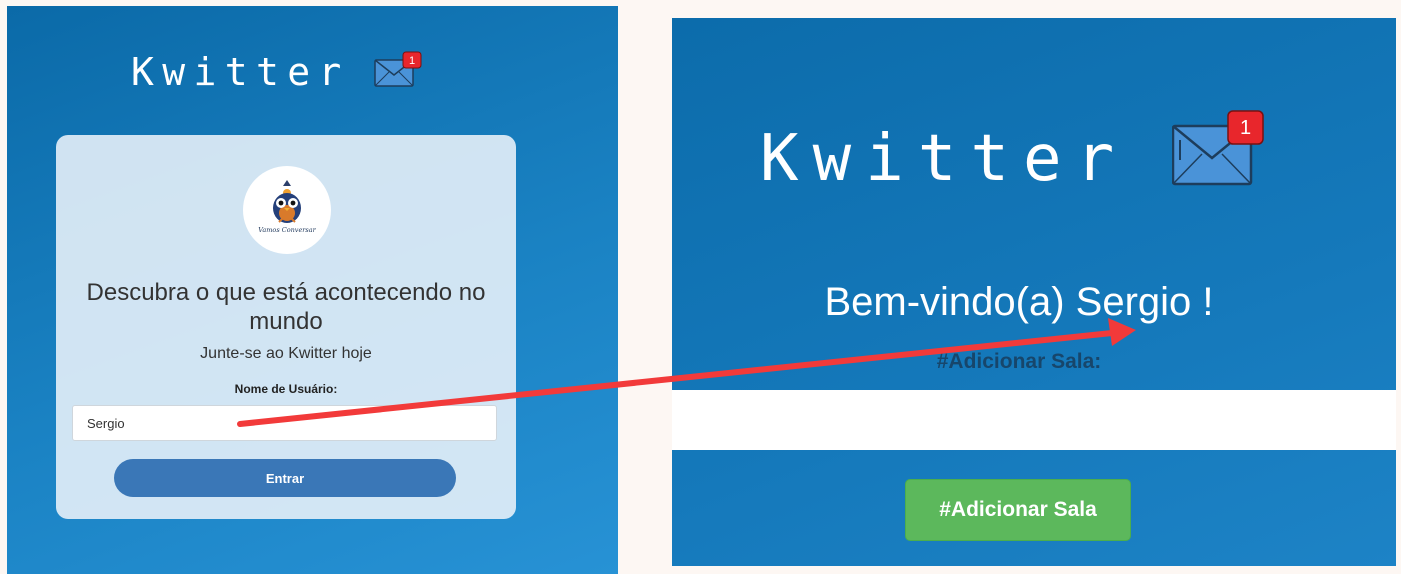 The image size is (1401, 574). I want to click on room-name-input, so click(1034, 420).